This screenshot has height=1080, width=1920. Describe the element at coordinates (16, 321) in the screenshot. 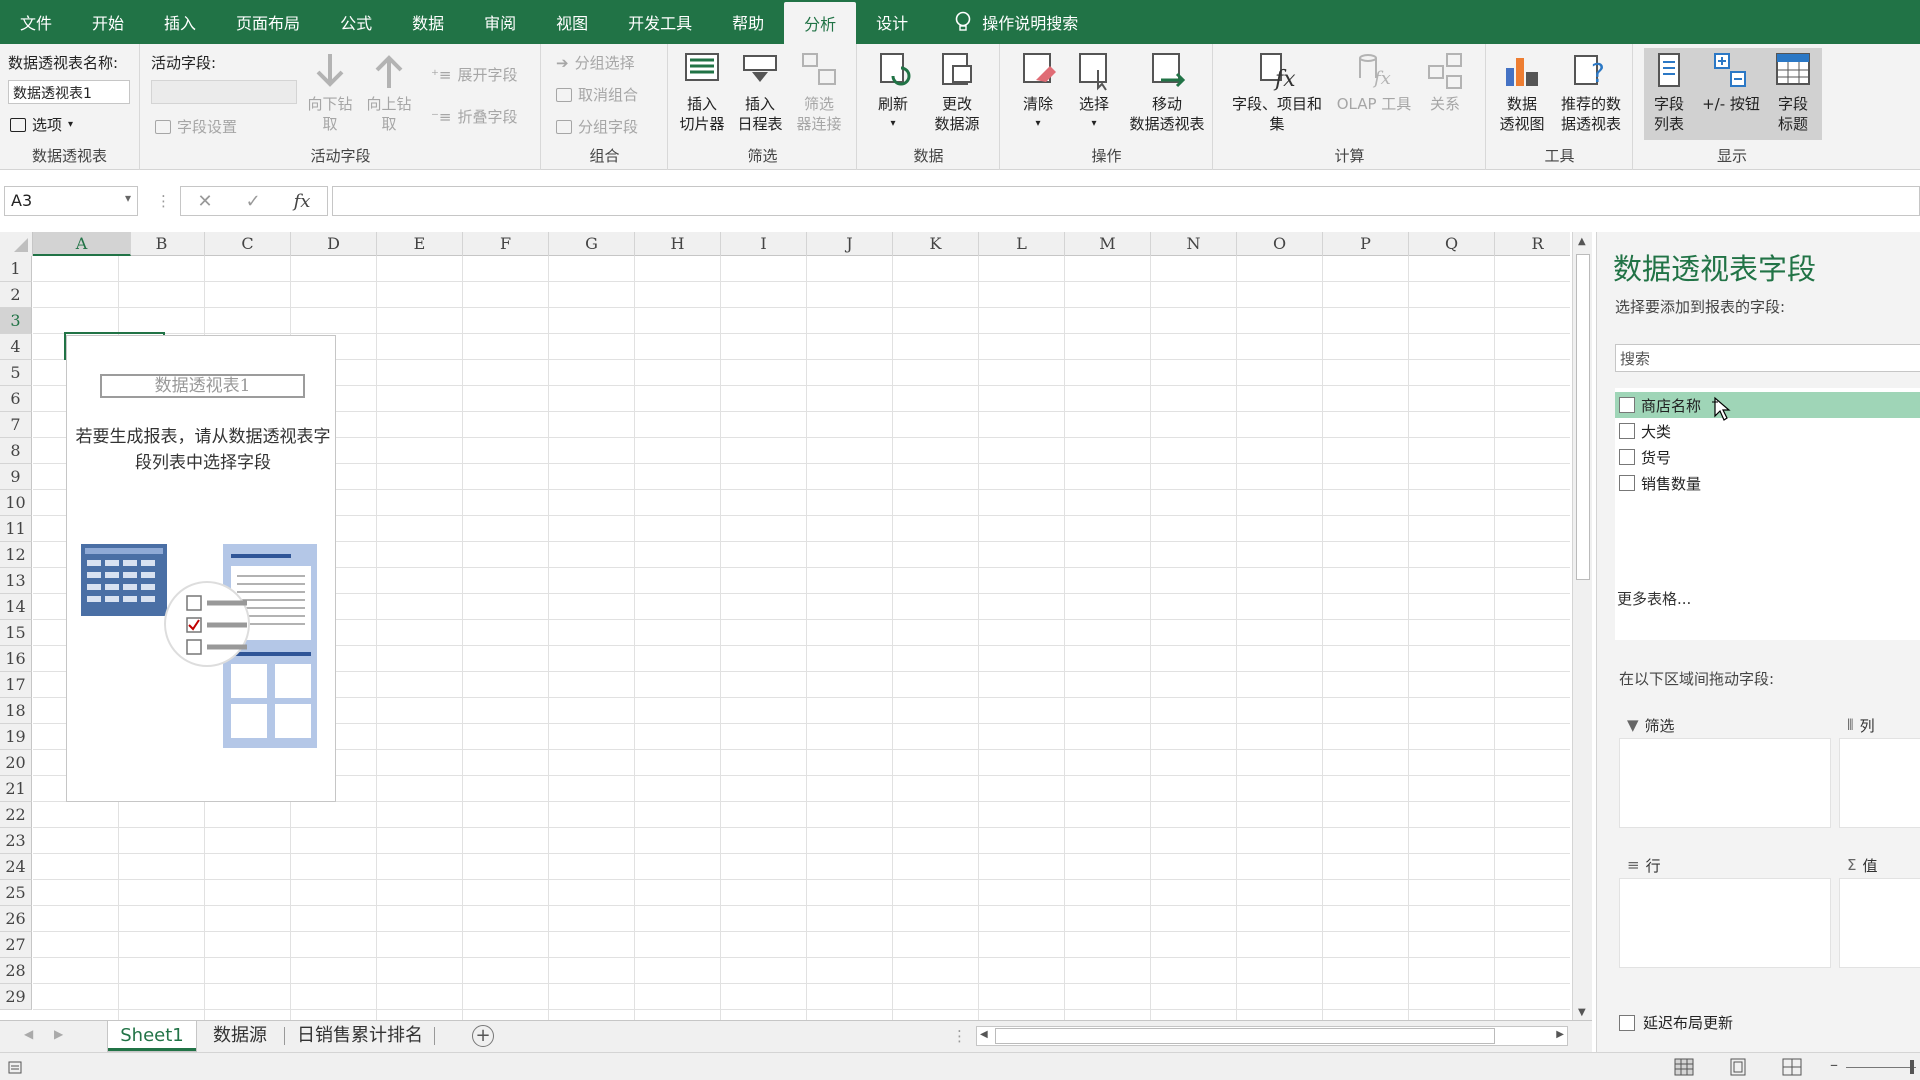

I see `row-header-3: 3` at that location.